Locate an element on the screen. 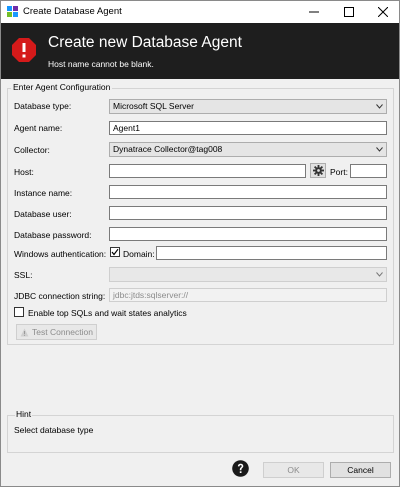  port-input is located at coordinates (368, 171).